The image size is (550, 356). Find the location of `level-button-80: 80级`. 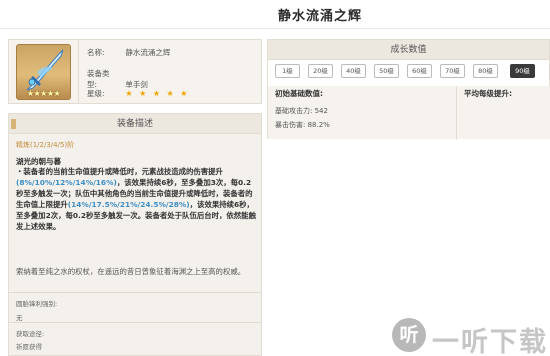

level-button-80: 80级 is located at coordinates (485, 71).